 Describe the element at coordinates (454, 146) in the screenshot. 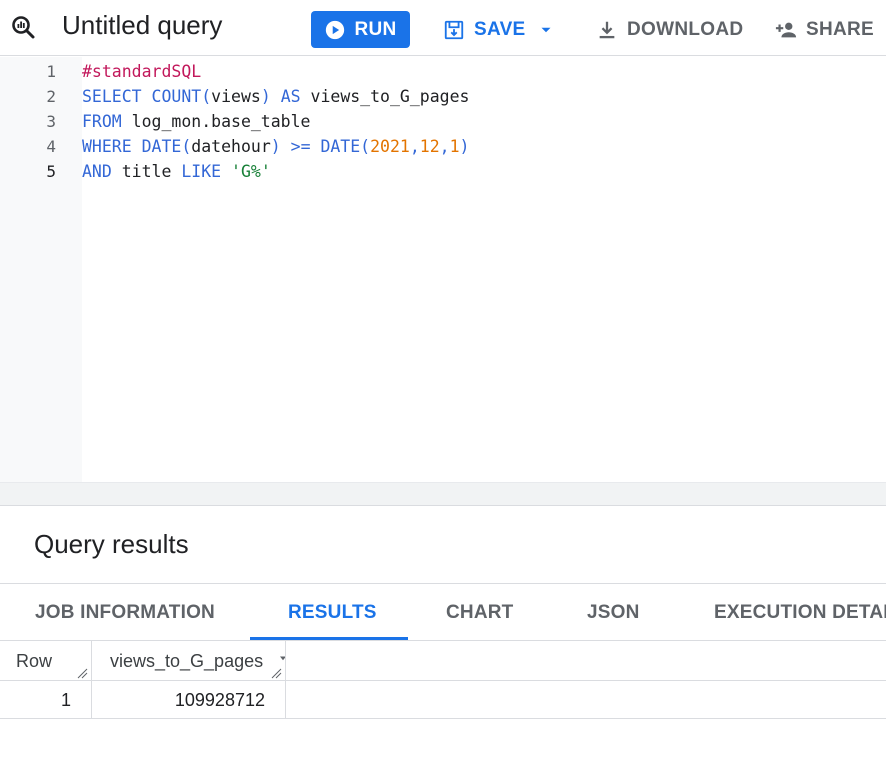

I see `code-token: 1` at that location.